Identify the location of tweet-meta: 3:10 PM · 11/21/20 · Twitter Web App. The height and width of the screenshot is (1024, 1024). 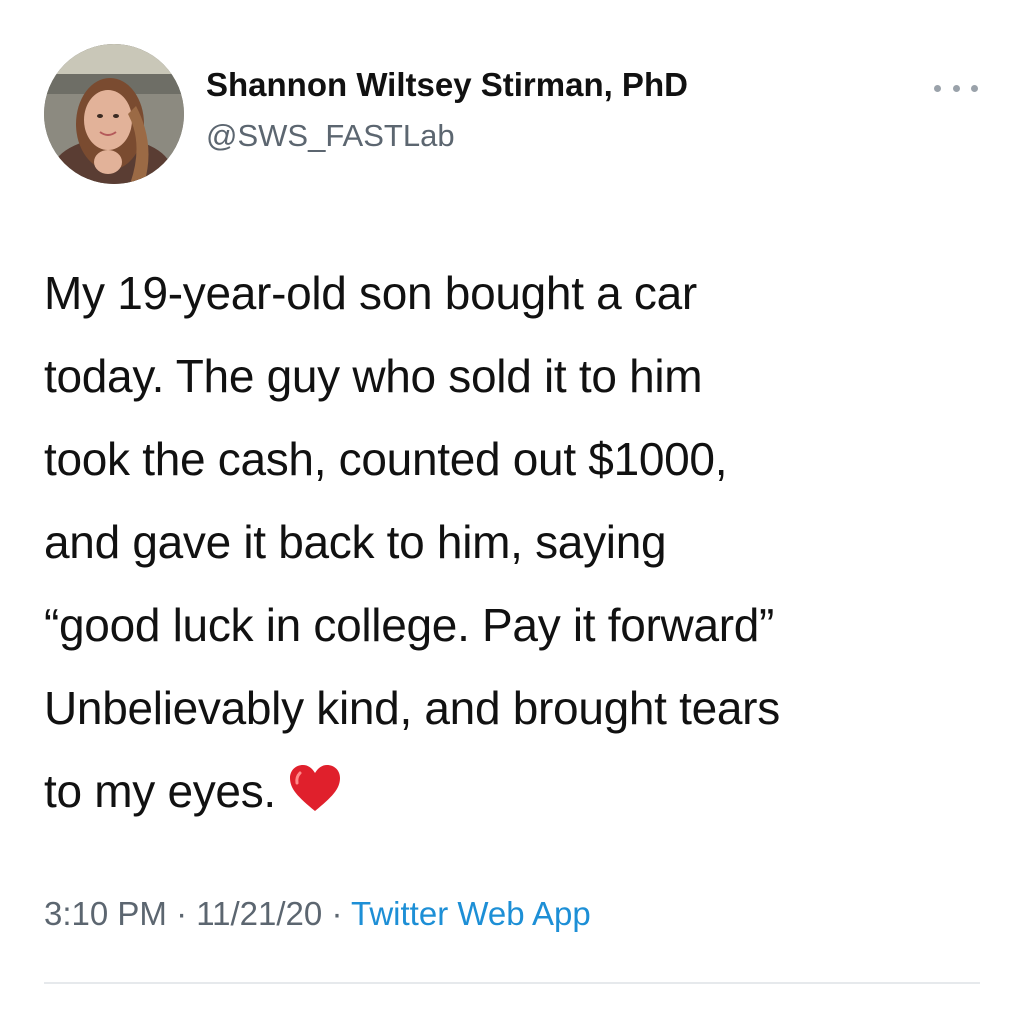
(317, 914).